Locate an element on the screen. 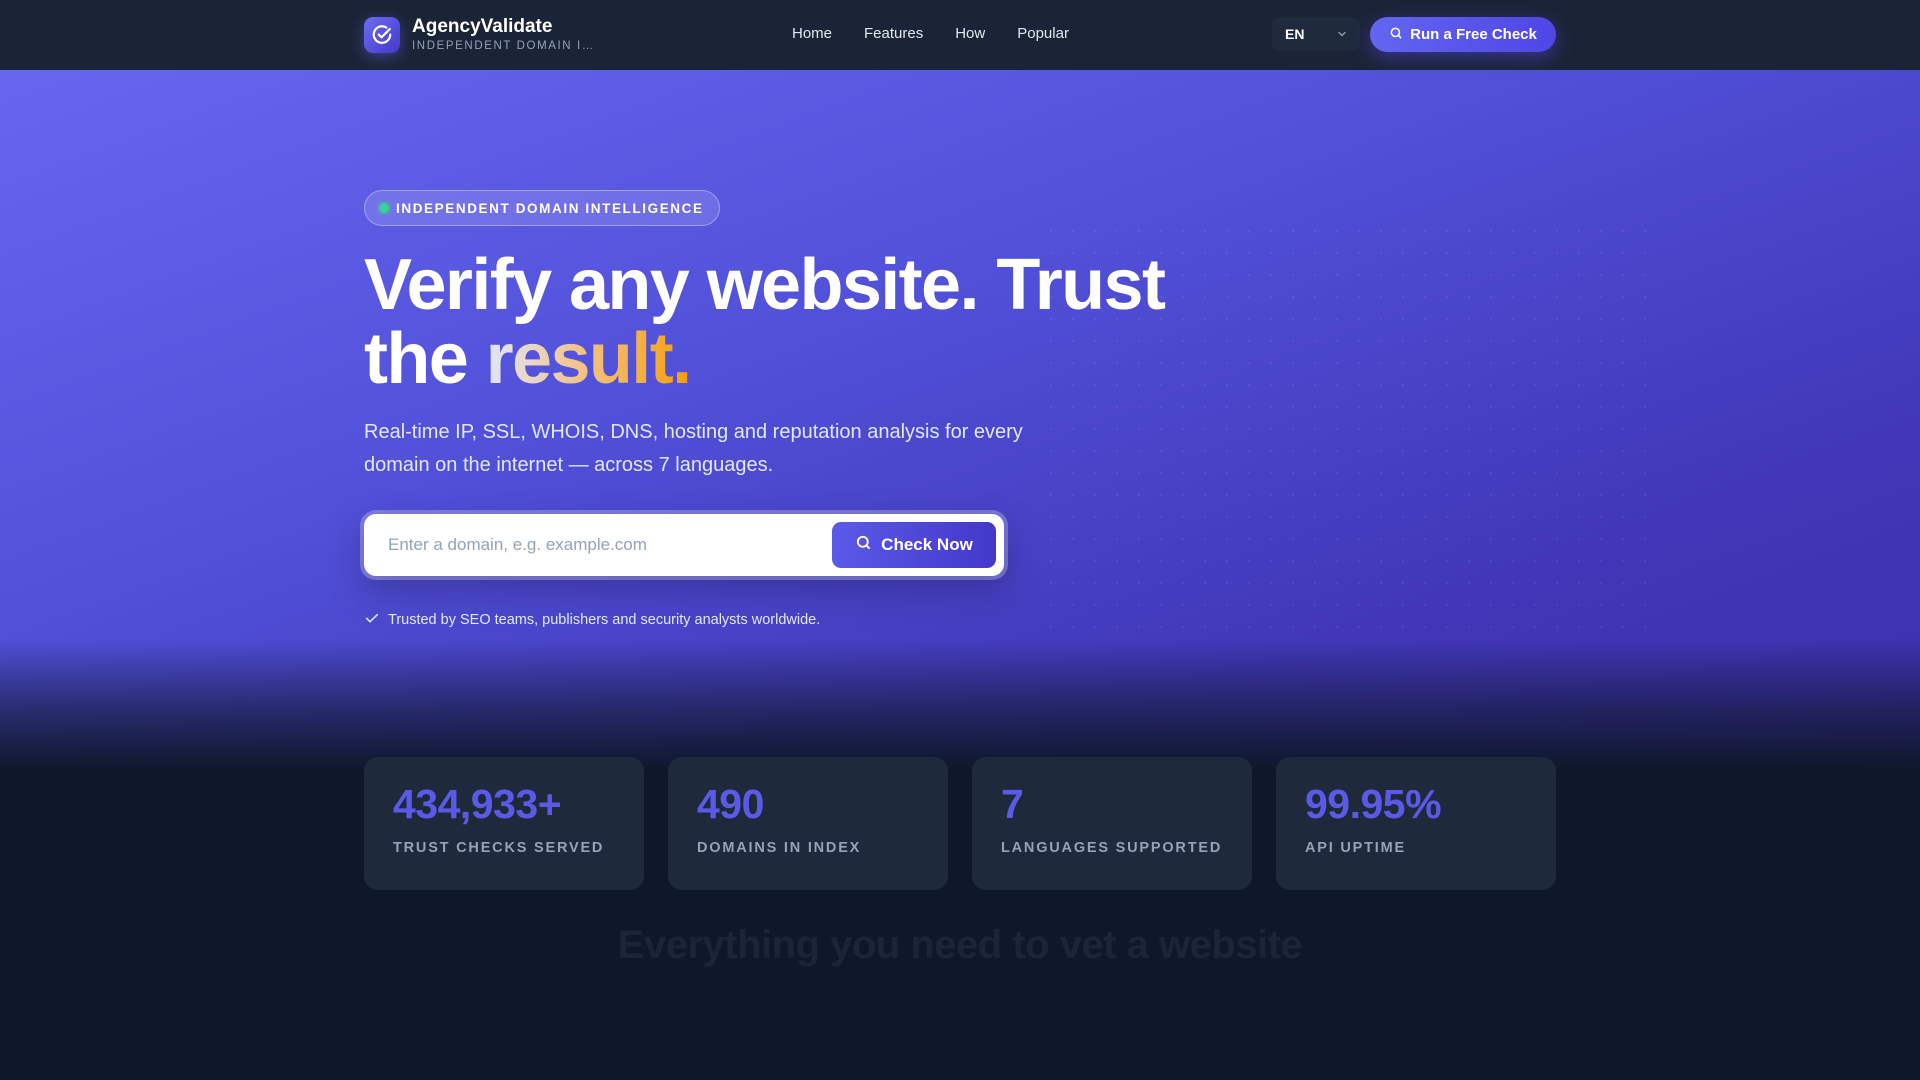 This screenshot has width=1920, height=1080. main-nav: Home Features How Popular is located at coordinates (930, 33).